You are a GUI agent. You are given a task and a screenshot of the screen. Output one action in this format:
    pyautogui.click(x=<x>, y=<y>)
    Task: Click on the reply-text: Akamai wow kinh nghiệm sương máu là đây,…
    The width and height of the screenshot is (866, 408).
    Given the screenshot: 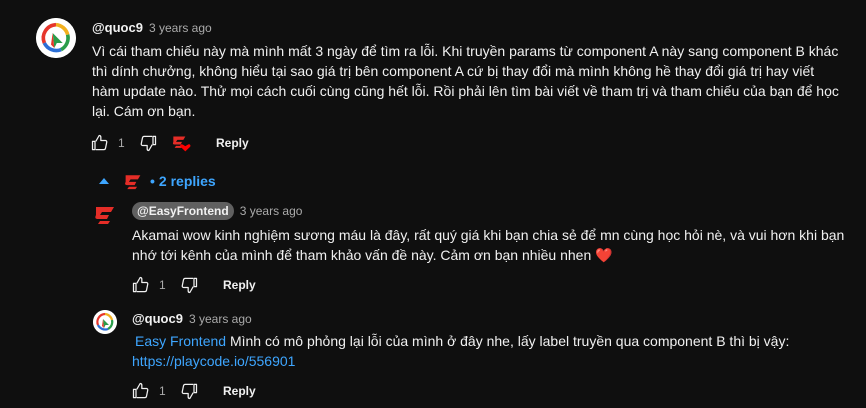 What is the action you would take?
    pyautogui.click(x=488, y=245)
    